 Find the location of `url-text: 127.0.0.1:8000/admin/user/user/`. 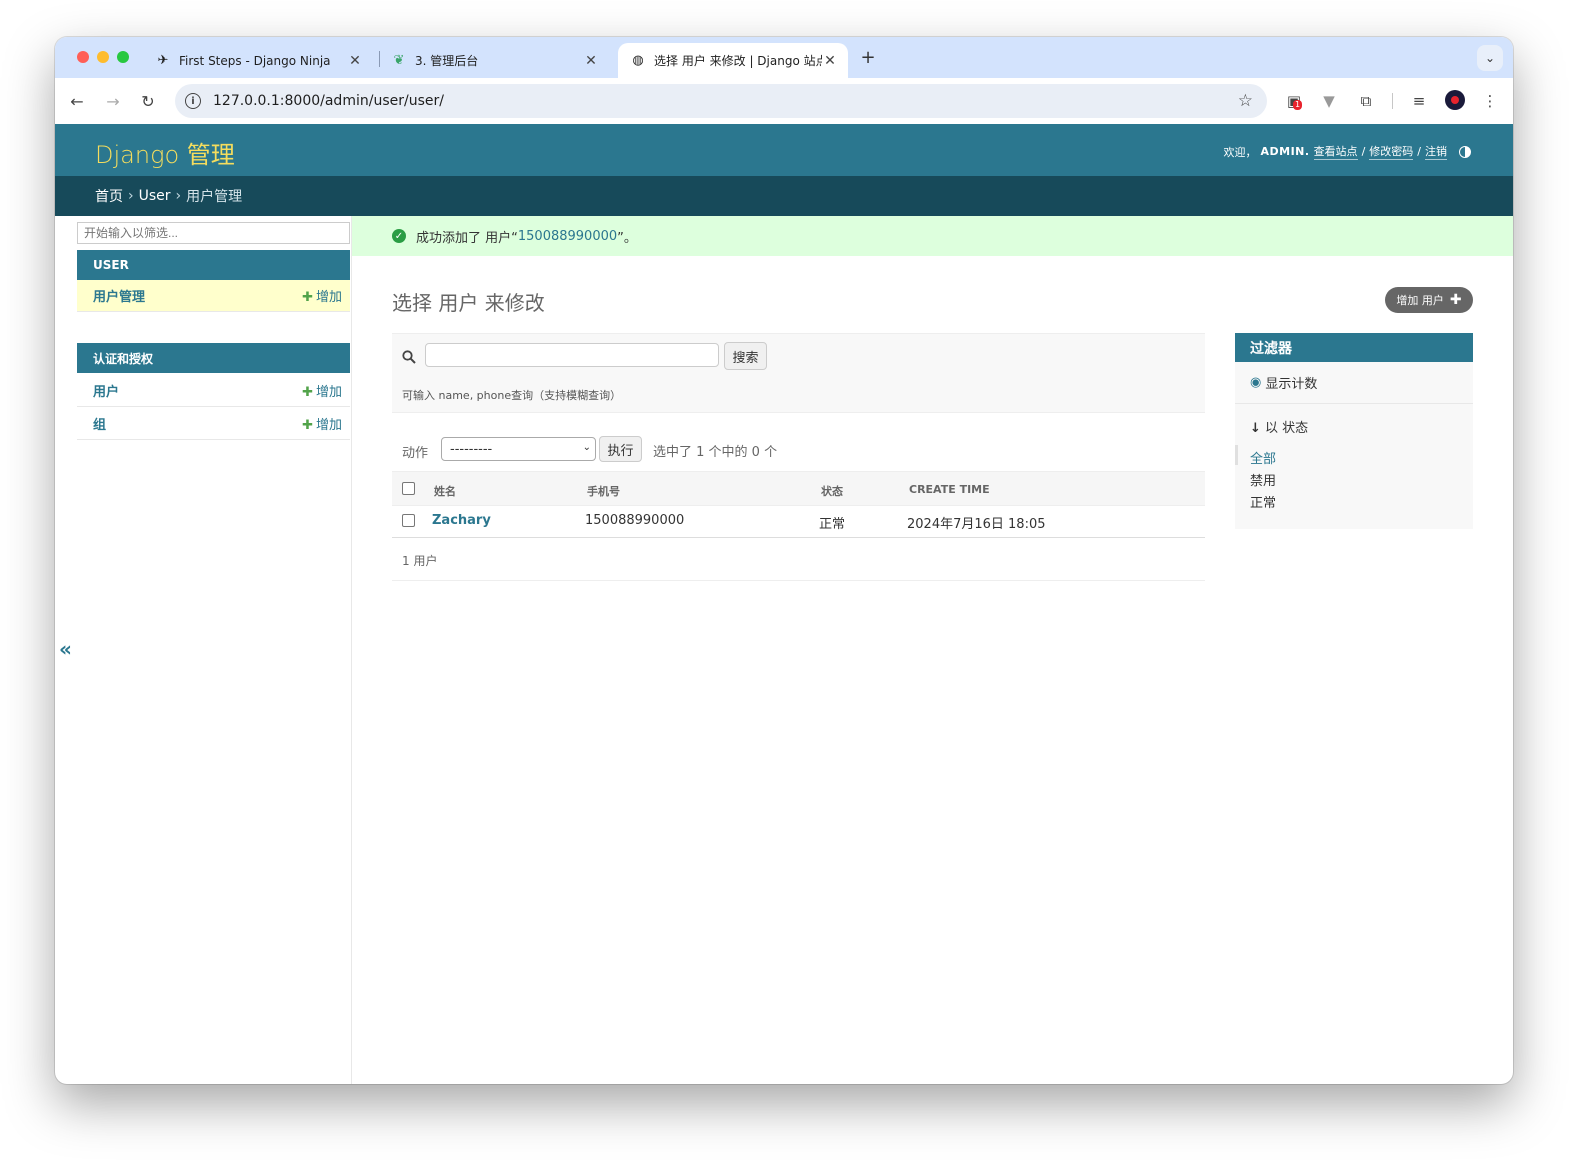

url-text: 127.0.0.1:8000/admin/user/user/ is located at coordinates (328, 101).